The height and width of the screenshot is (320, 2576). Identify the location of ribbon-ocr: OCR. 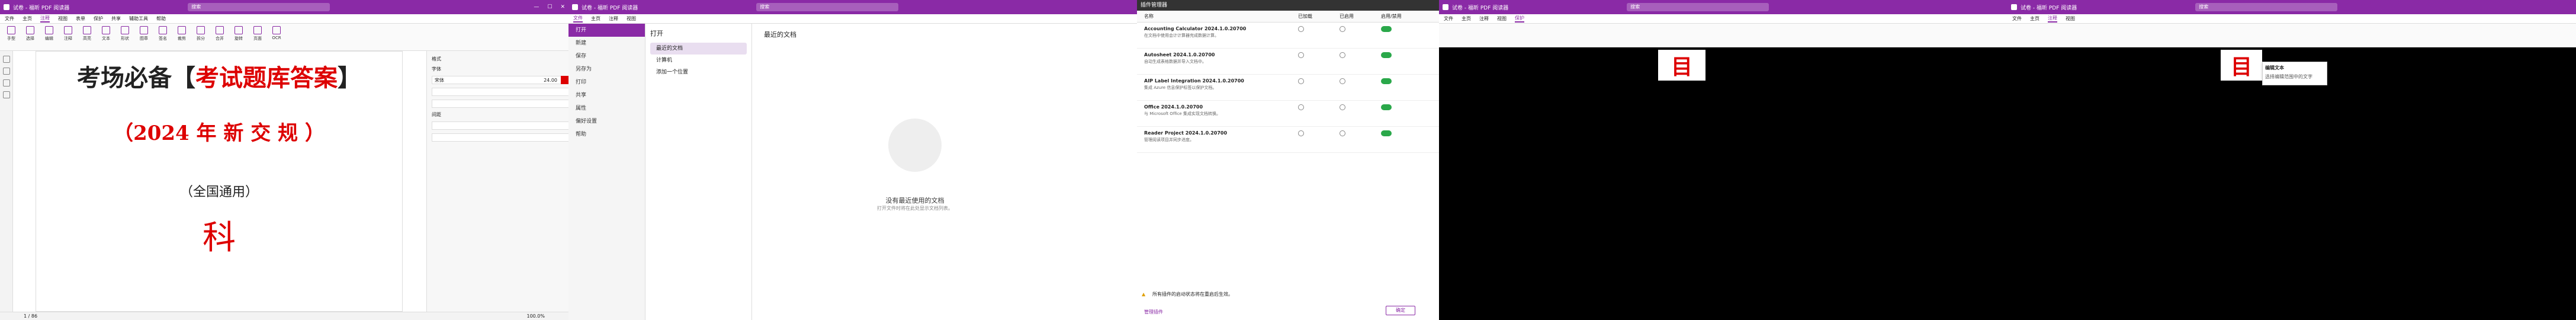
(276, 37).